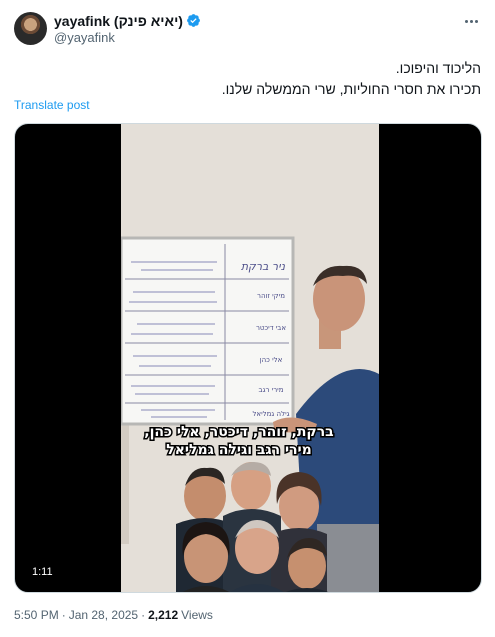 This screenshot has height=637, width=495. What do you see at coordinates (263, 266) in the screenshot?
I see `board-header: ניר ברקת` at bounding box center [263, 266].